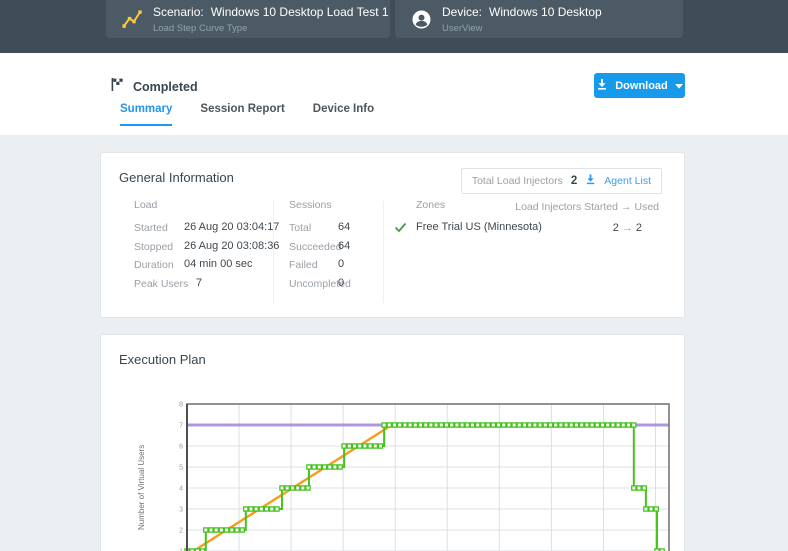  What do you see at coordinates (146, 205) in the screenshot?
I see `load-section-title: Load` at bounding box center [146, 205].